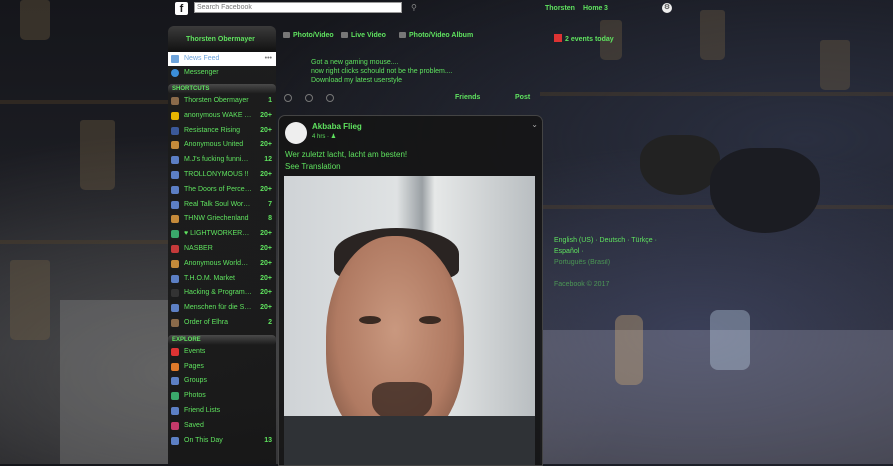 The width and height of the screenshot is (893, 466). What do you see at coordinates (368, 35) in the screenshot?
I see `tab-label: Live Video` at bounding box center [368, 35].